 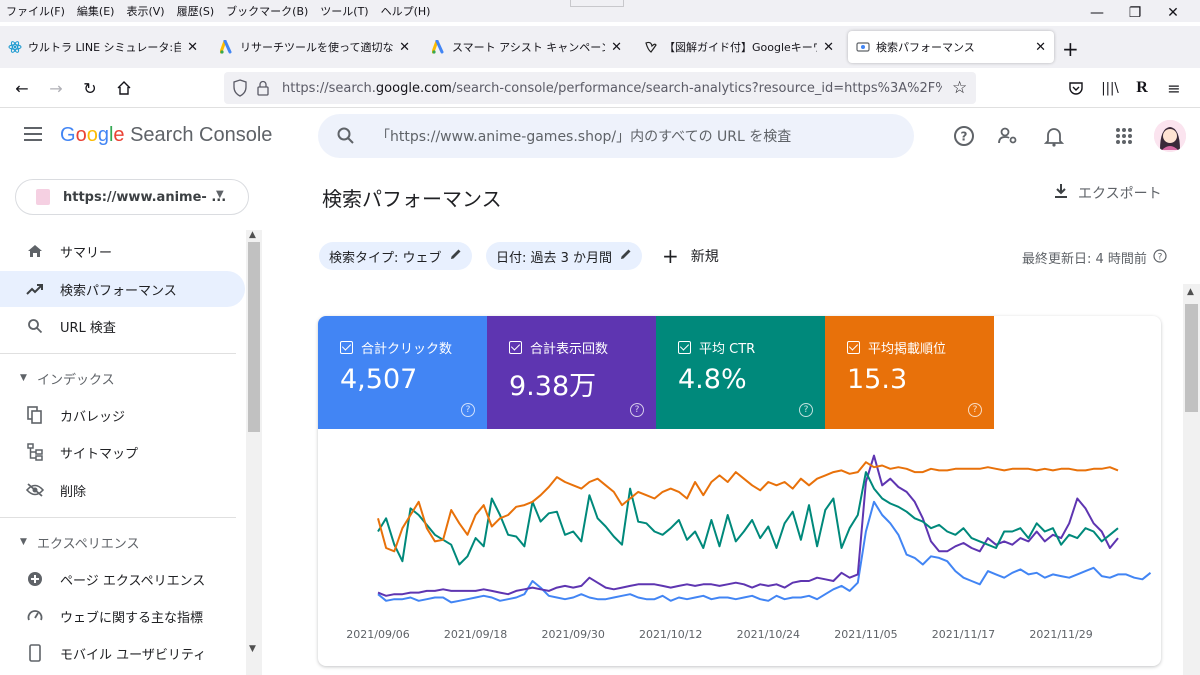 What do you see at coordinates (344, 11) in the screenshot?
I see `menu-tools: ツール(T)` at bounding box center [344, 11].